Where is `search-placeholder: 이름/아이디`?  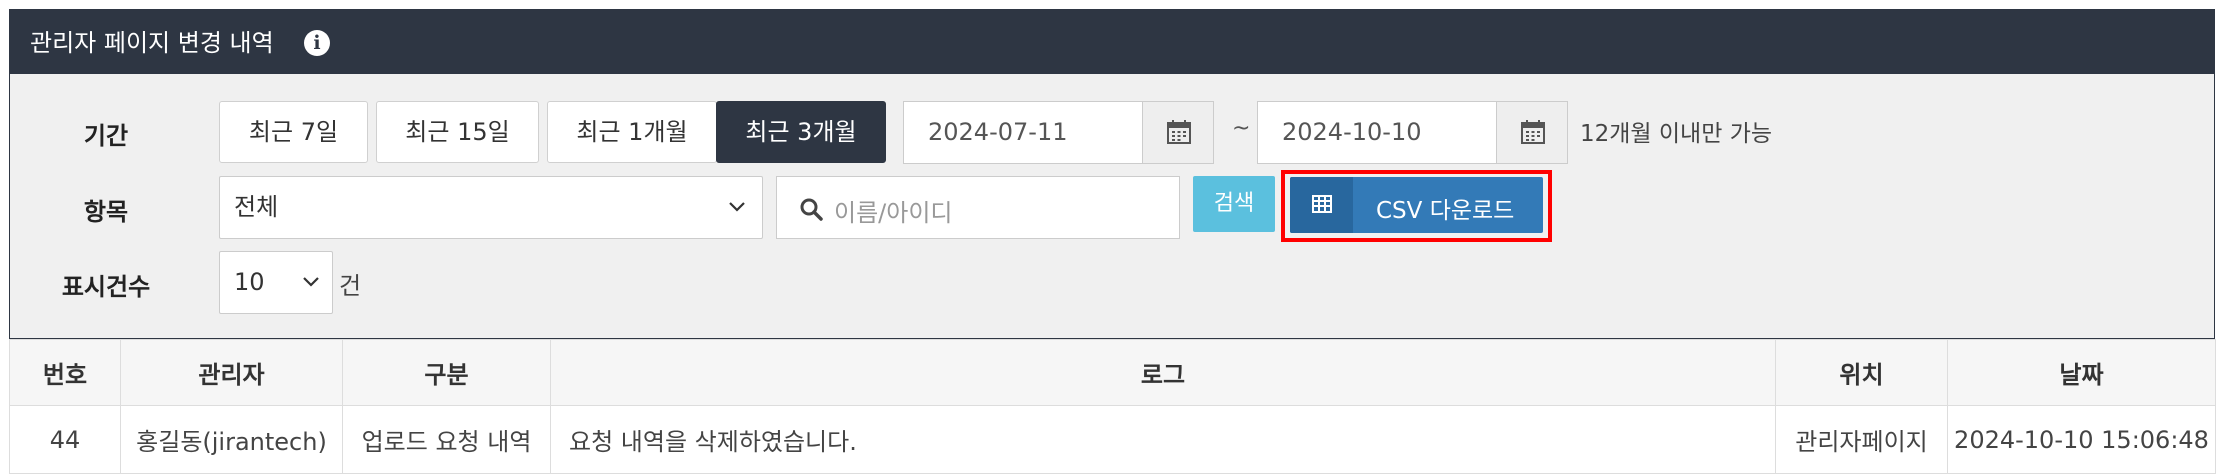 search-placeholder: 이름/아이디 is located at coordinates (893, 213).